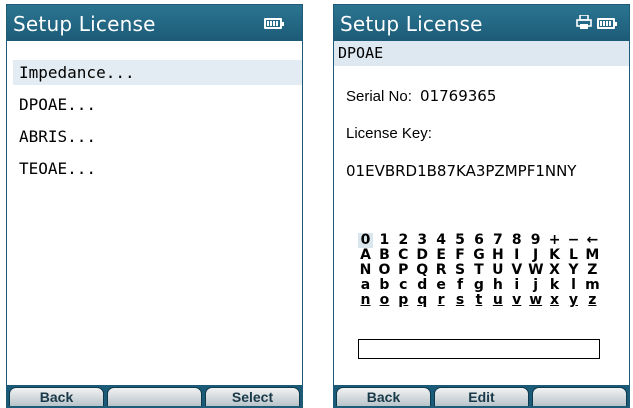  I want to click on char-key: l, so click(573, 285).